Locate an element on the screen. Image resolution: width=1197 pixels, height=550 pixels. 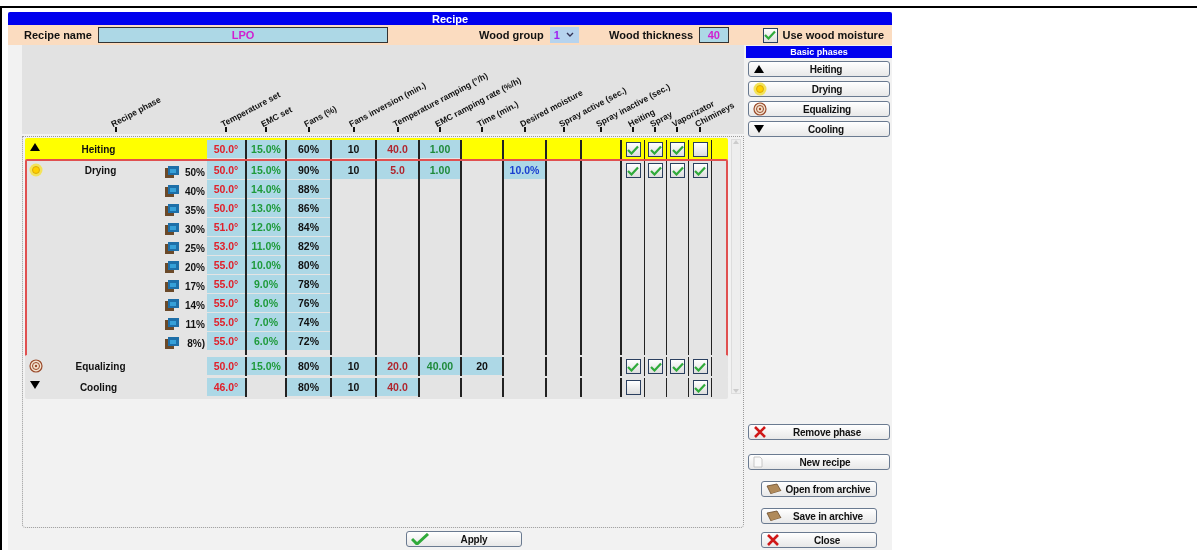
value-cell: 51.0° is located at coordinates (226, 227).